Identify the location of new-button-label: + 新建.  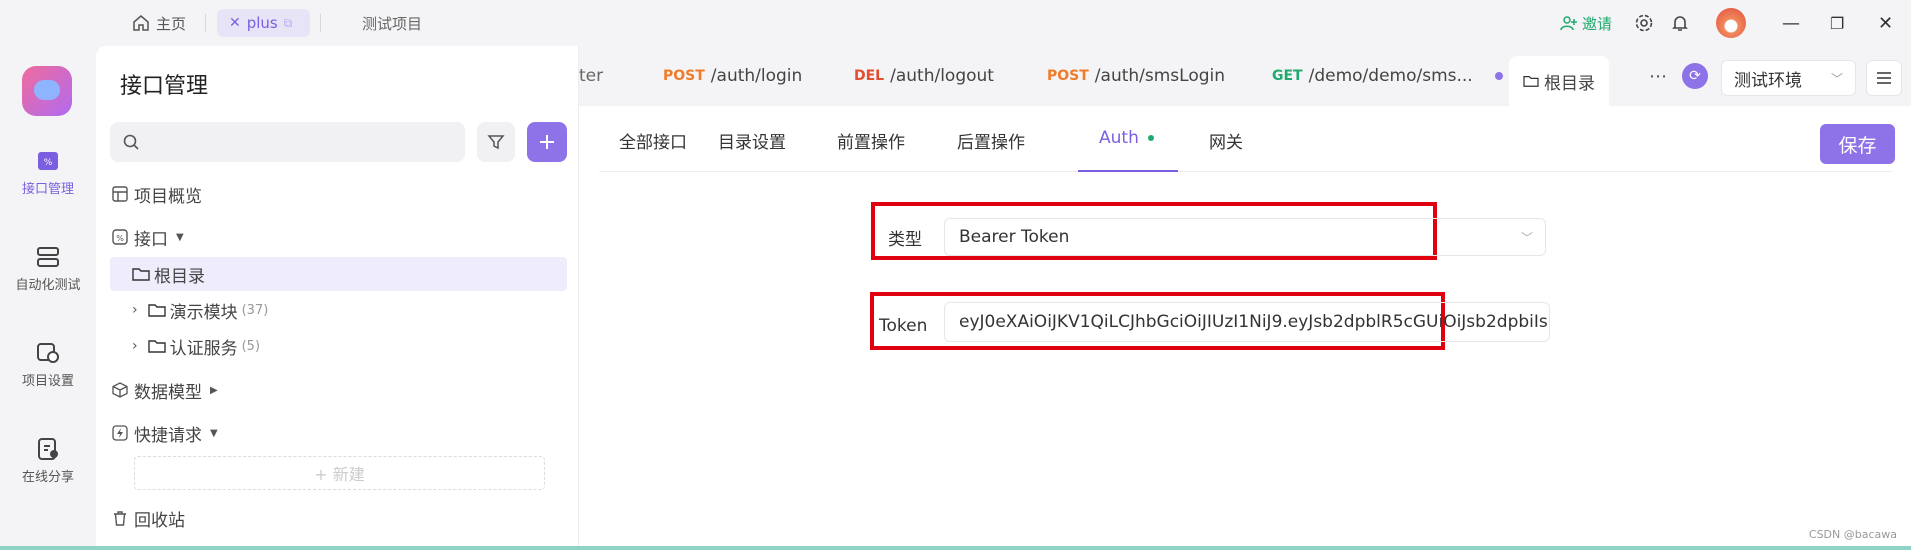
(339, 474).